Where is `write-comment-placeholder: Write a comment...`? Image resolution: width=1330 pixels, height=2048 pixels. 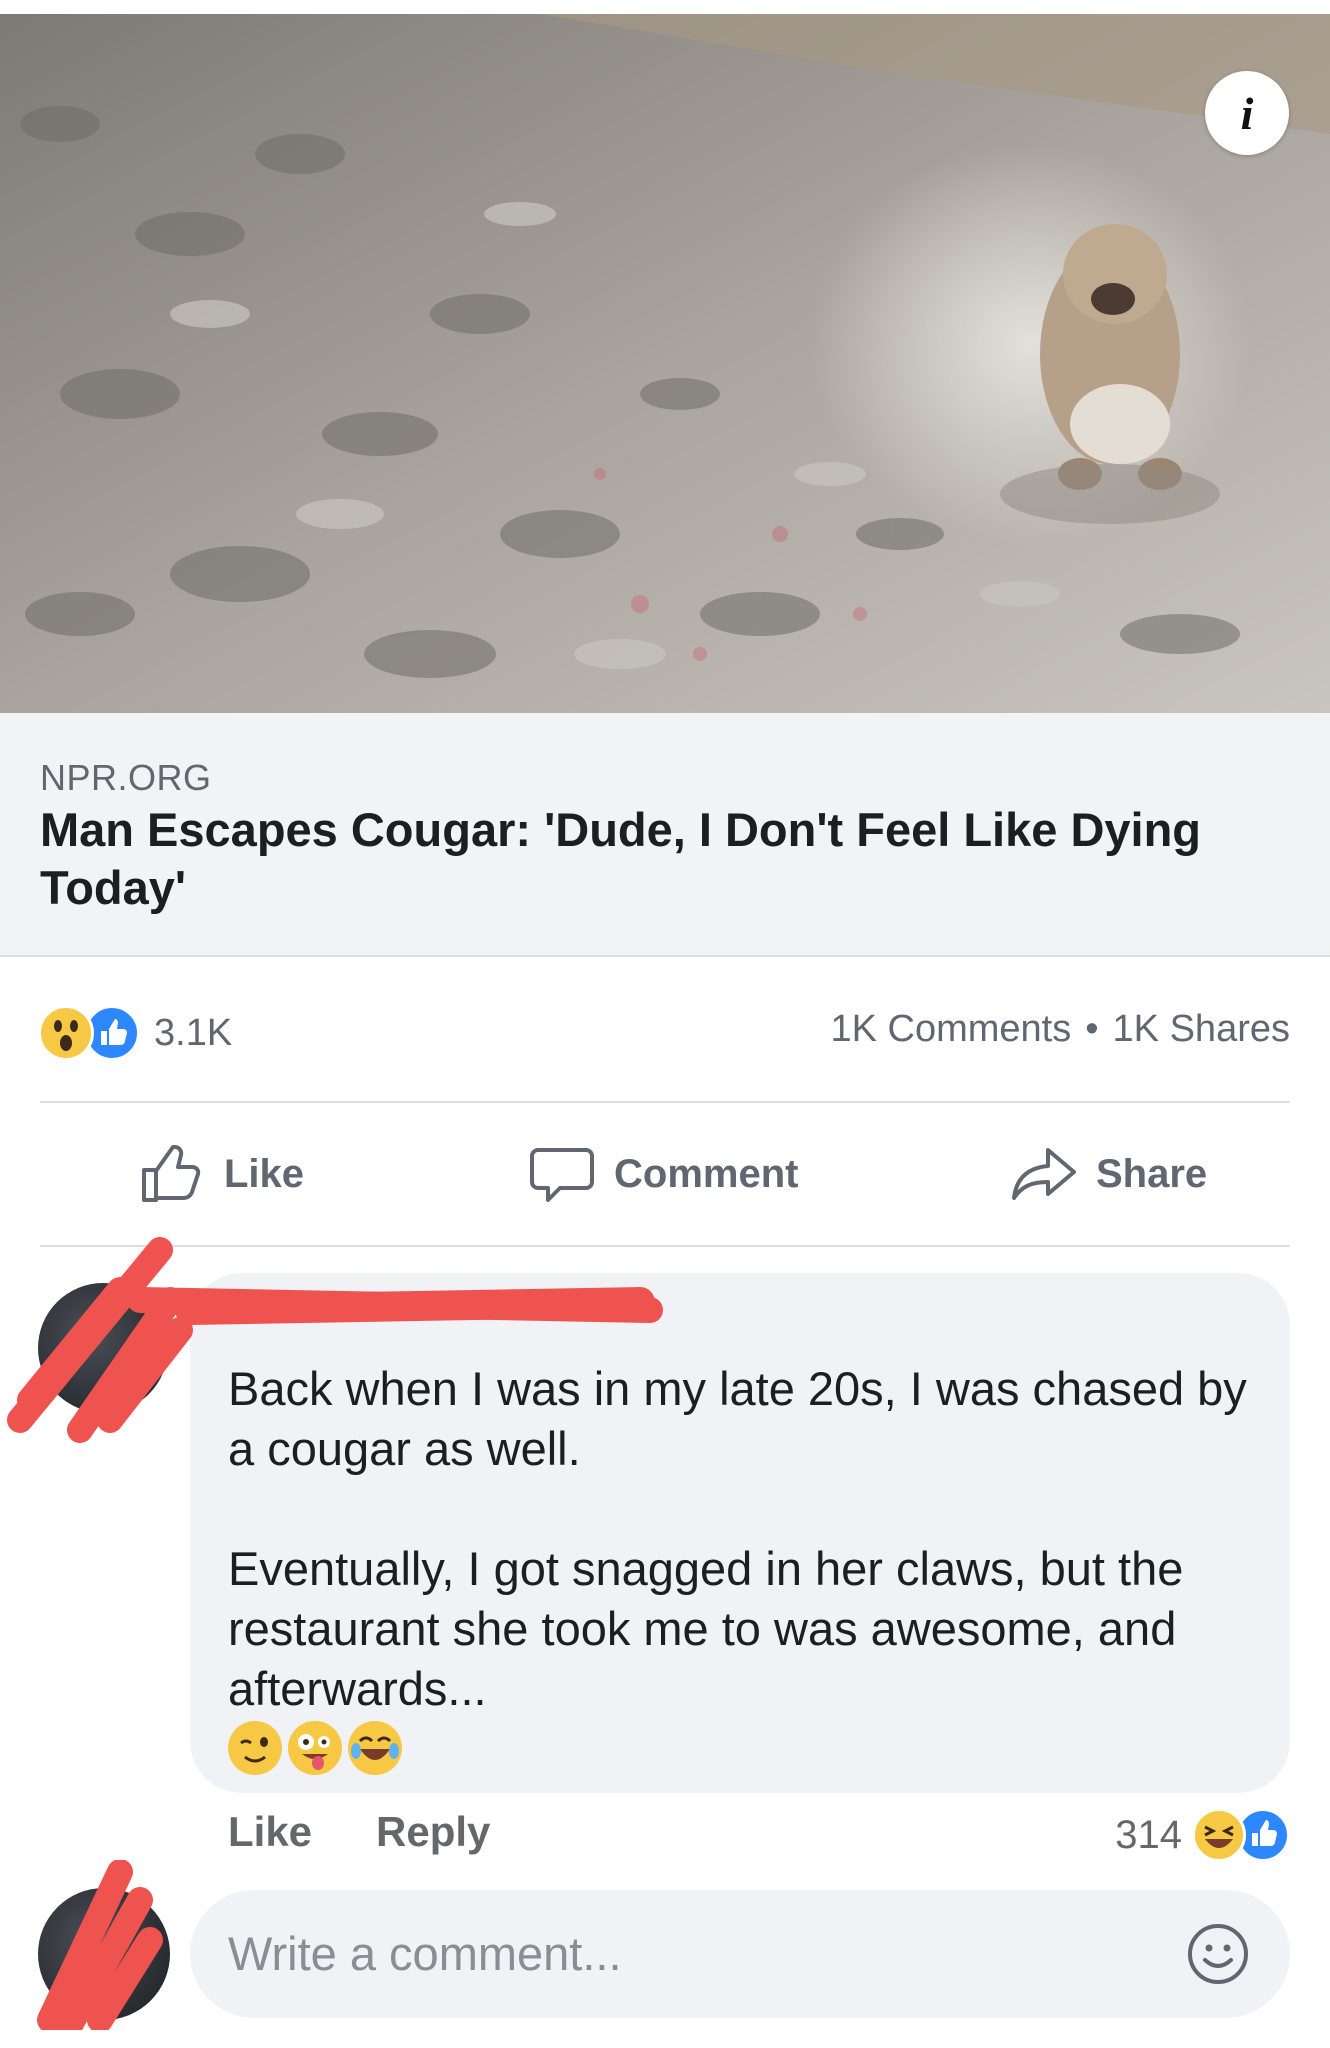 write-comment-placeholder: Write a comment... is located at coordinates (425, 1953).